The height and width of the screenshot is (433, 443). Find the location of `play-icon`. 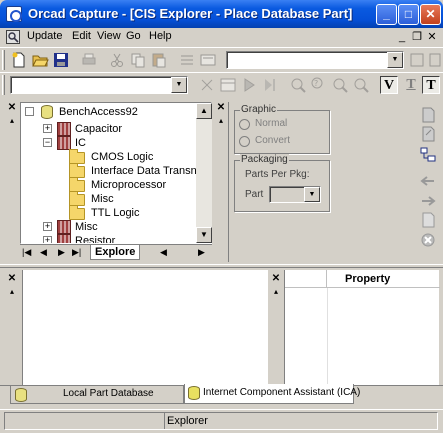

play-icon is located at coordinates (249, 85).